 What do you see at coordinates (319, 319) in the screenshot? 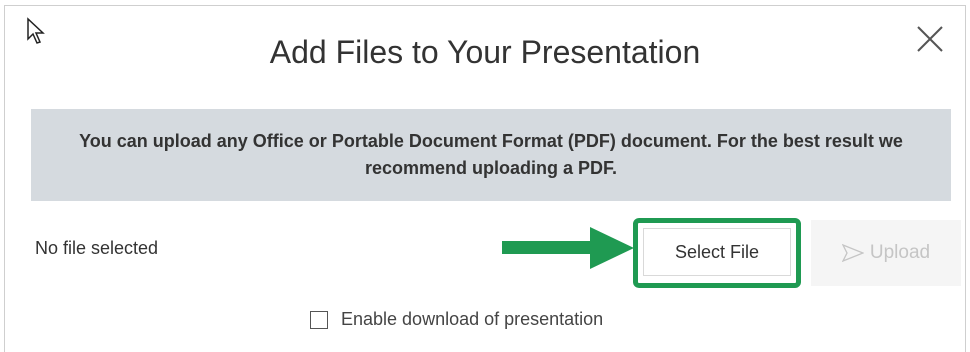
I see `enable-download-checkbox` at bounding box center [319, 319].